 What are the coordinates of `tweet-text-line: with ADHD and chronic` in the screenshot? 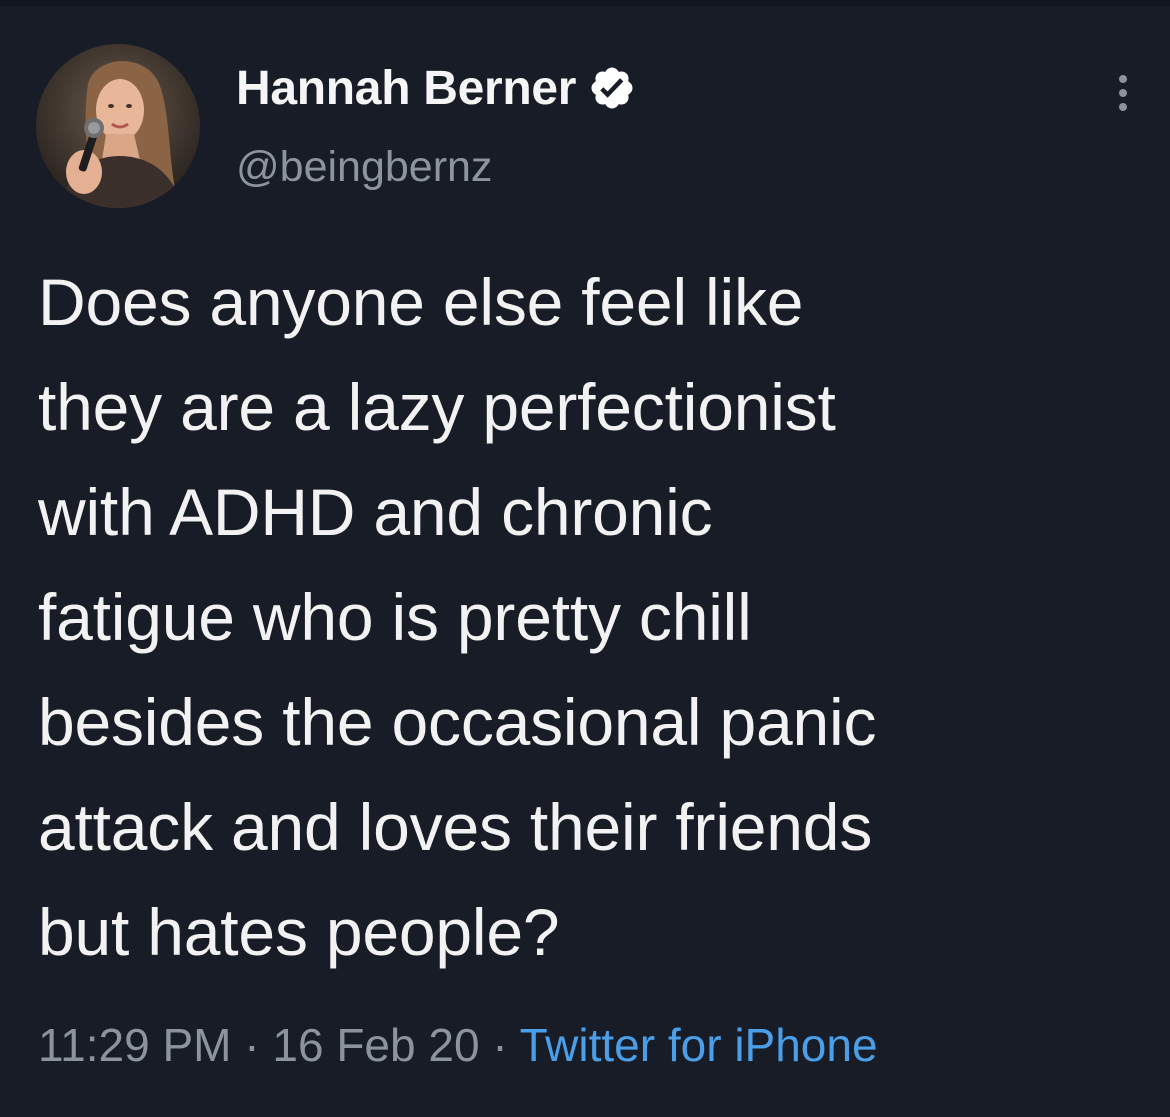 It's located at (375, 512).